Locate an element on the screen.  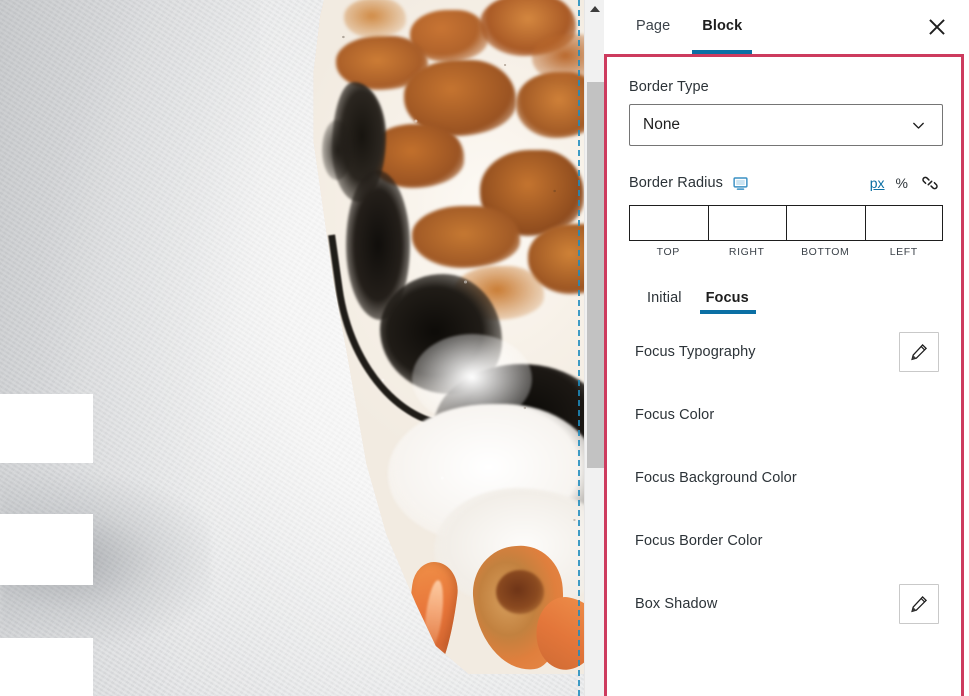
border-type-select: None is located at coordinates (786, 125).